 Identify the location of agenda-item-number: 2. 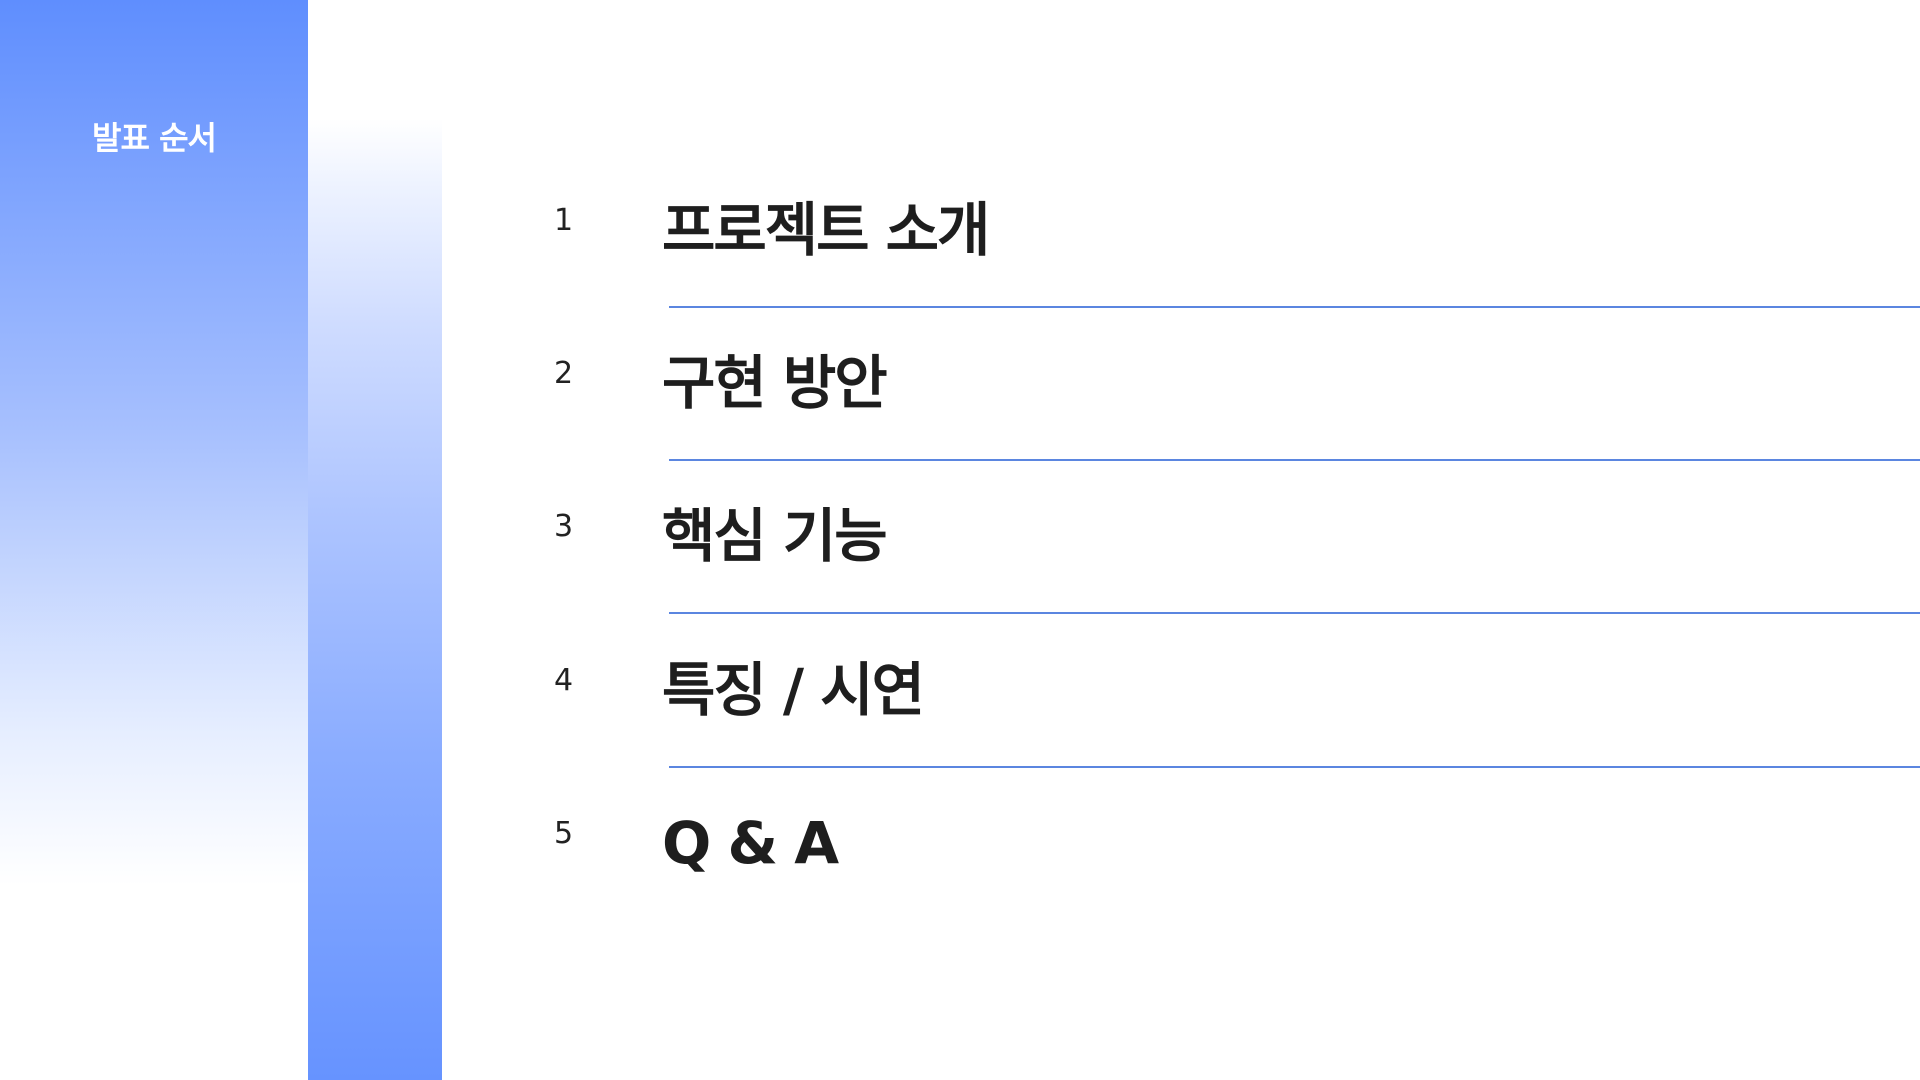
(564, 373).